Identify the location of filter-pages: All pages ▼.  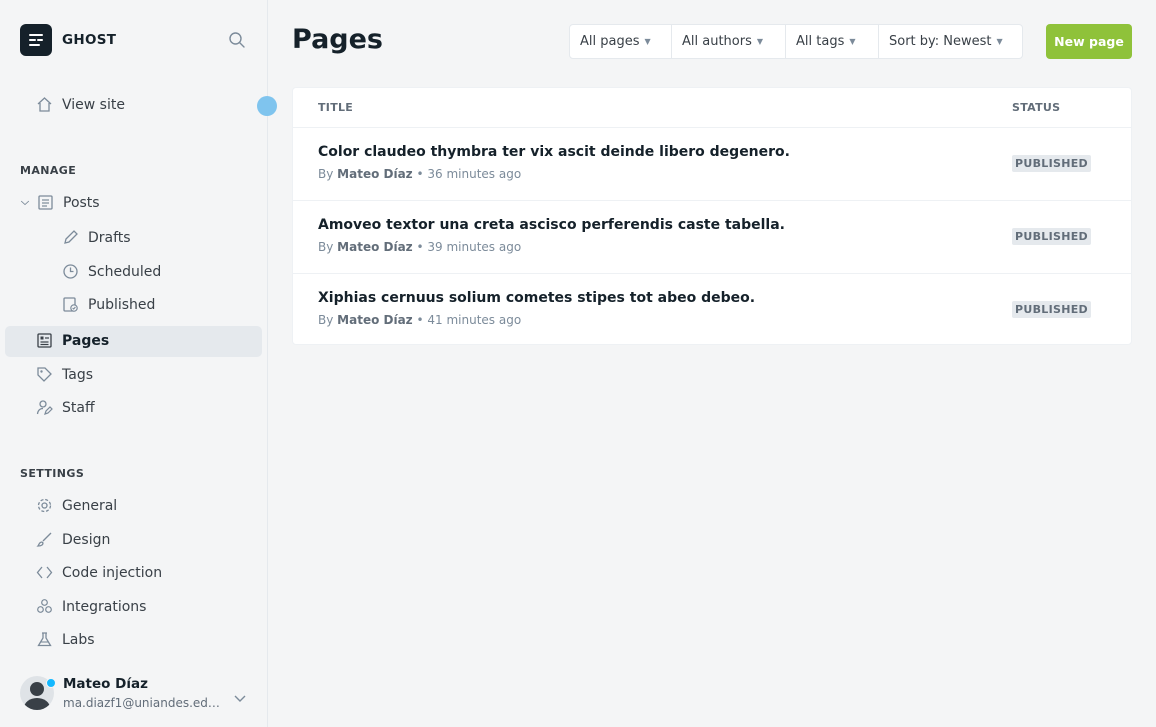
(621, 41).